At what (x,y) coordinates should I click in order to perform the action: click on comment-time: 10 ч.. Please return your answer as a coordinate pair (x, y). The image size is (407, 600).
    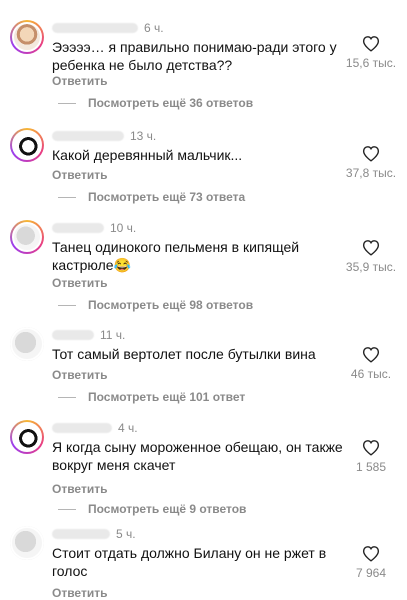
    Looking at the image, I should click on (123, 228).